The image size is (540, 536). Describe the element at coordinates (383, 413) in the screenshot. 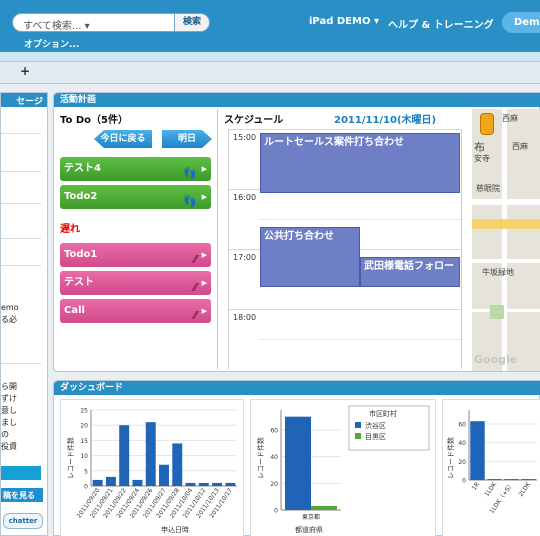

I see `legend-title: 市区町村` at that location.